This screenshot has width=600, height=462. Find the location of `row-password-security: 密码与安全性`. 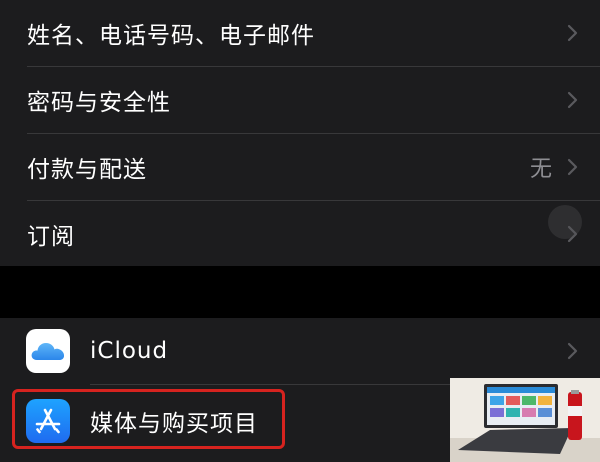

row-password-security: 密码与安全性 is located at coordinates (300, 100).